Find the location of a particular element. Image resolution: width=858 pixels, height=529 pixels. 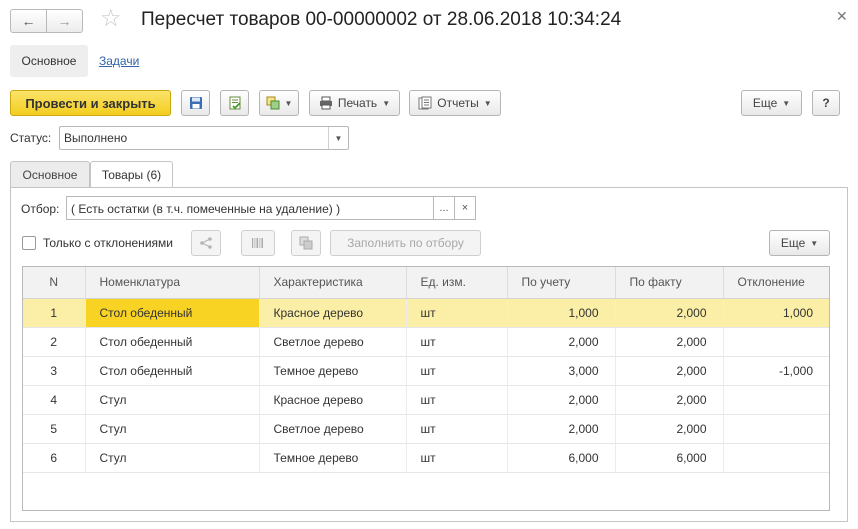

cell-accounted: 1,000 is located at coordinates (561, 313).